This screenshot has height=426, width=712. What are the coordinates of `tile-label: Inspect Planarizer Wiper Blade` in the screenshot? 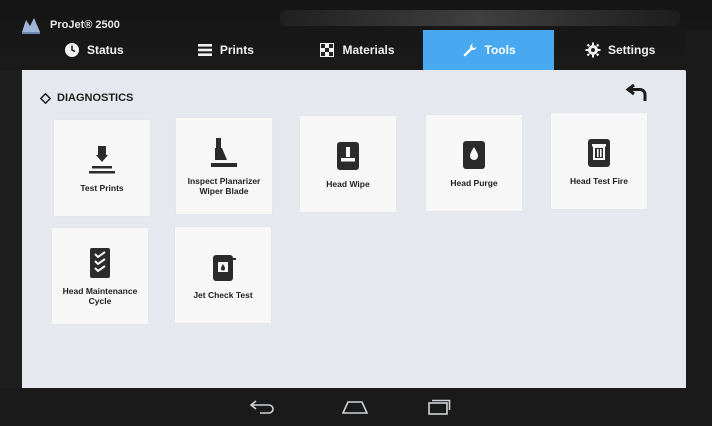 It's located at (224, 186).